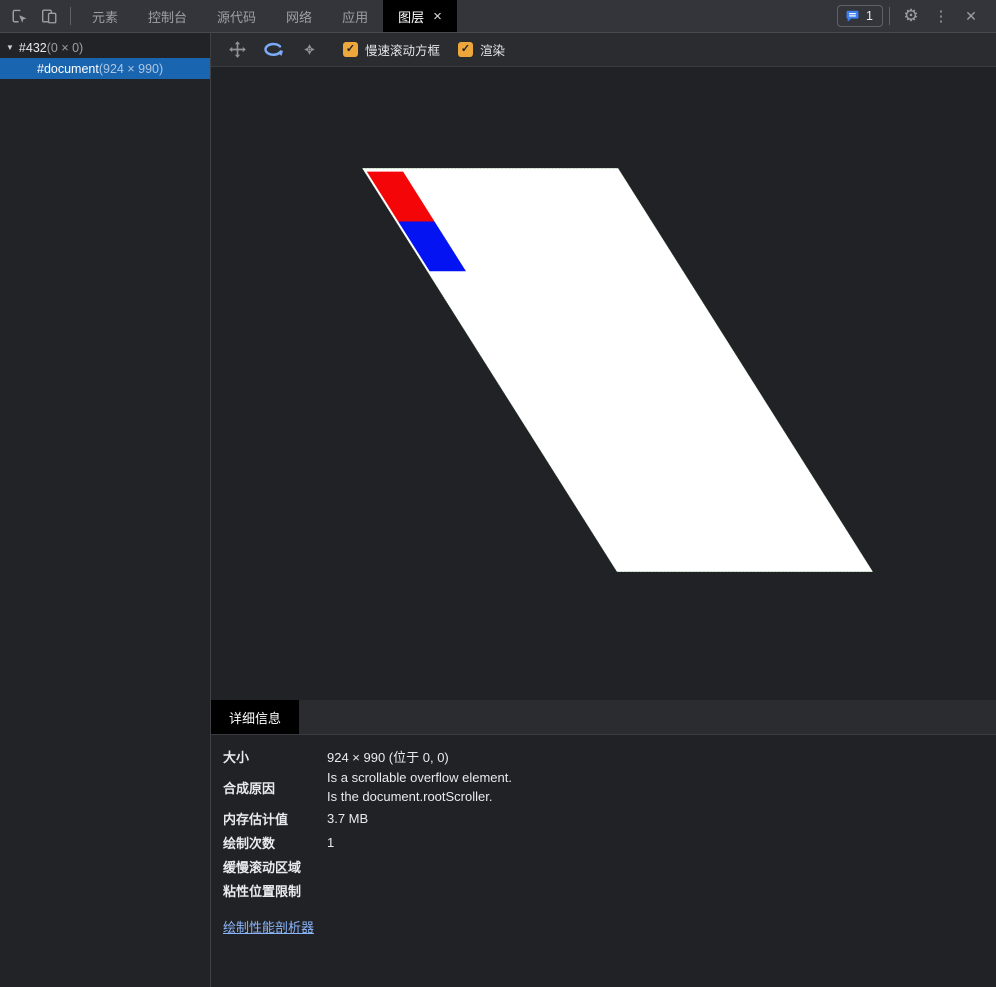  I want to click on detail-label: 缓慢滚动区域, so click(262, 867).